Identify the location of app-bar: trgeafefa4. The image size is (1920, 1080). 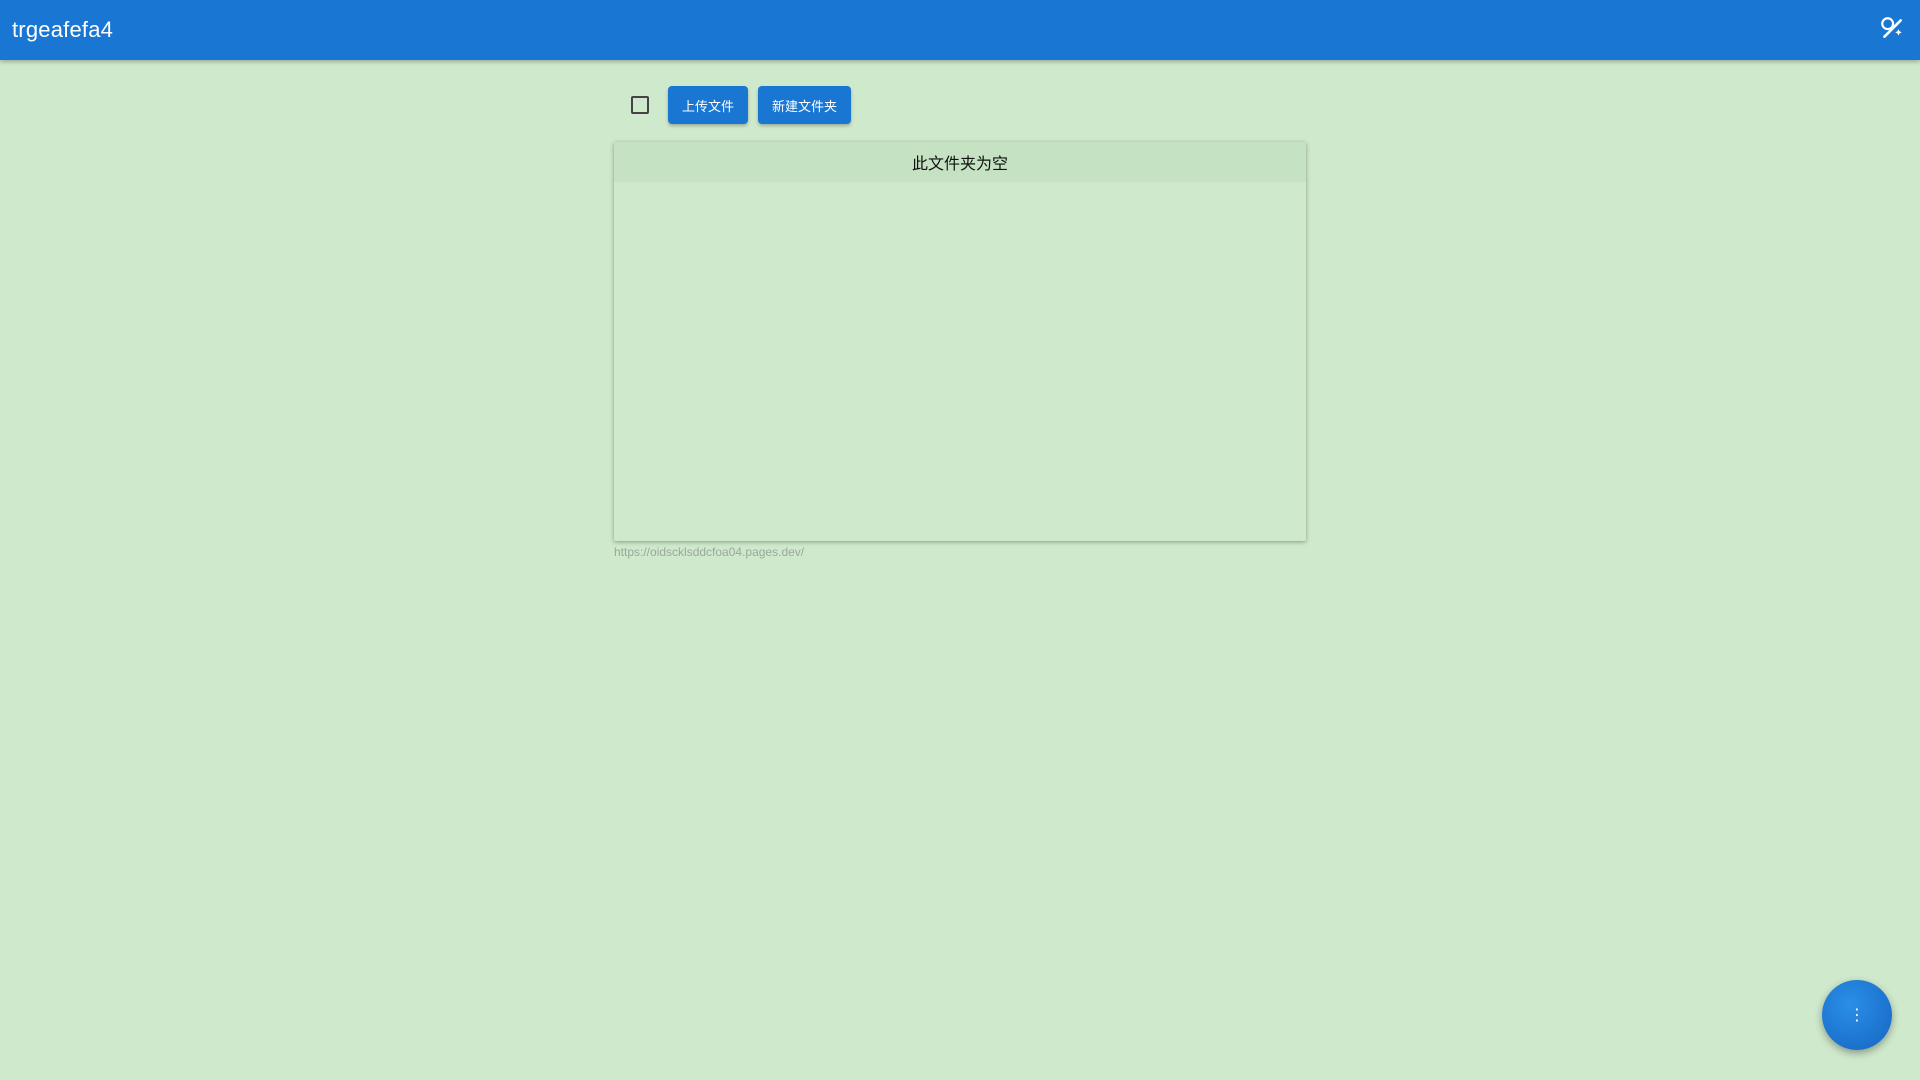
(960, 30).